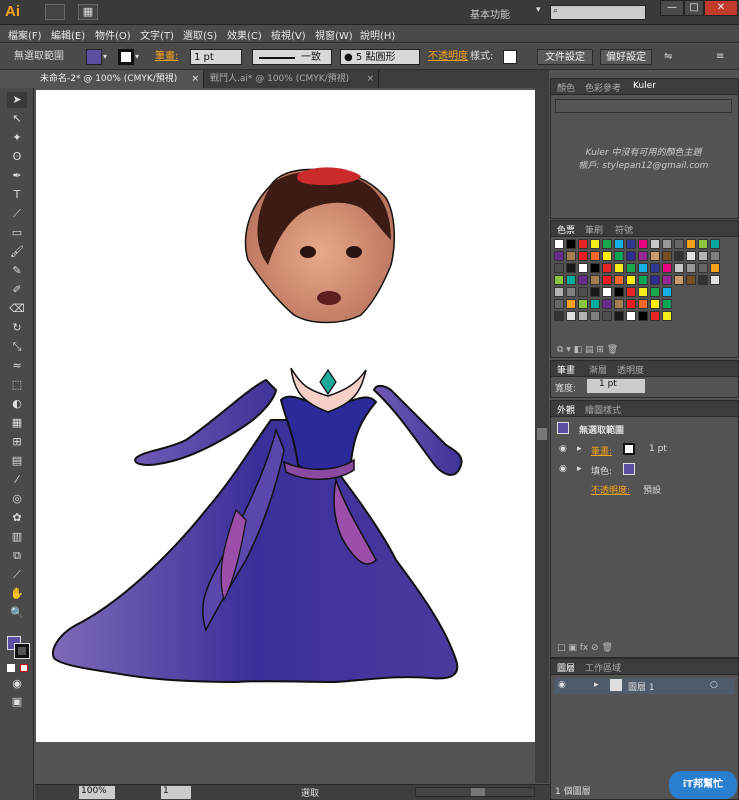  Describe the element at coordinates (448, 57) in the screenshot. I see `opacity-label: 不透明度` at that location.